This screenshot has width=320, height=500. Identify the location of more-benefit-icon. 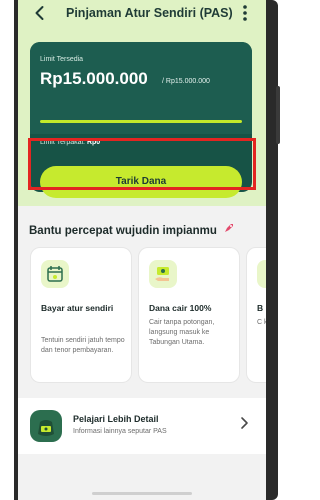
(261, 274).